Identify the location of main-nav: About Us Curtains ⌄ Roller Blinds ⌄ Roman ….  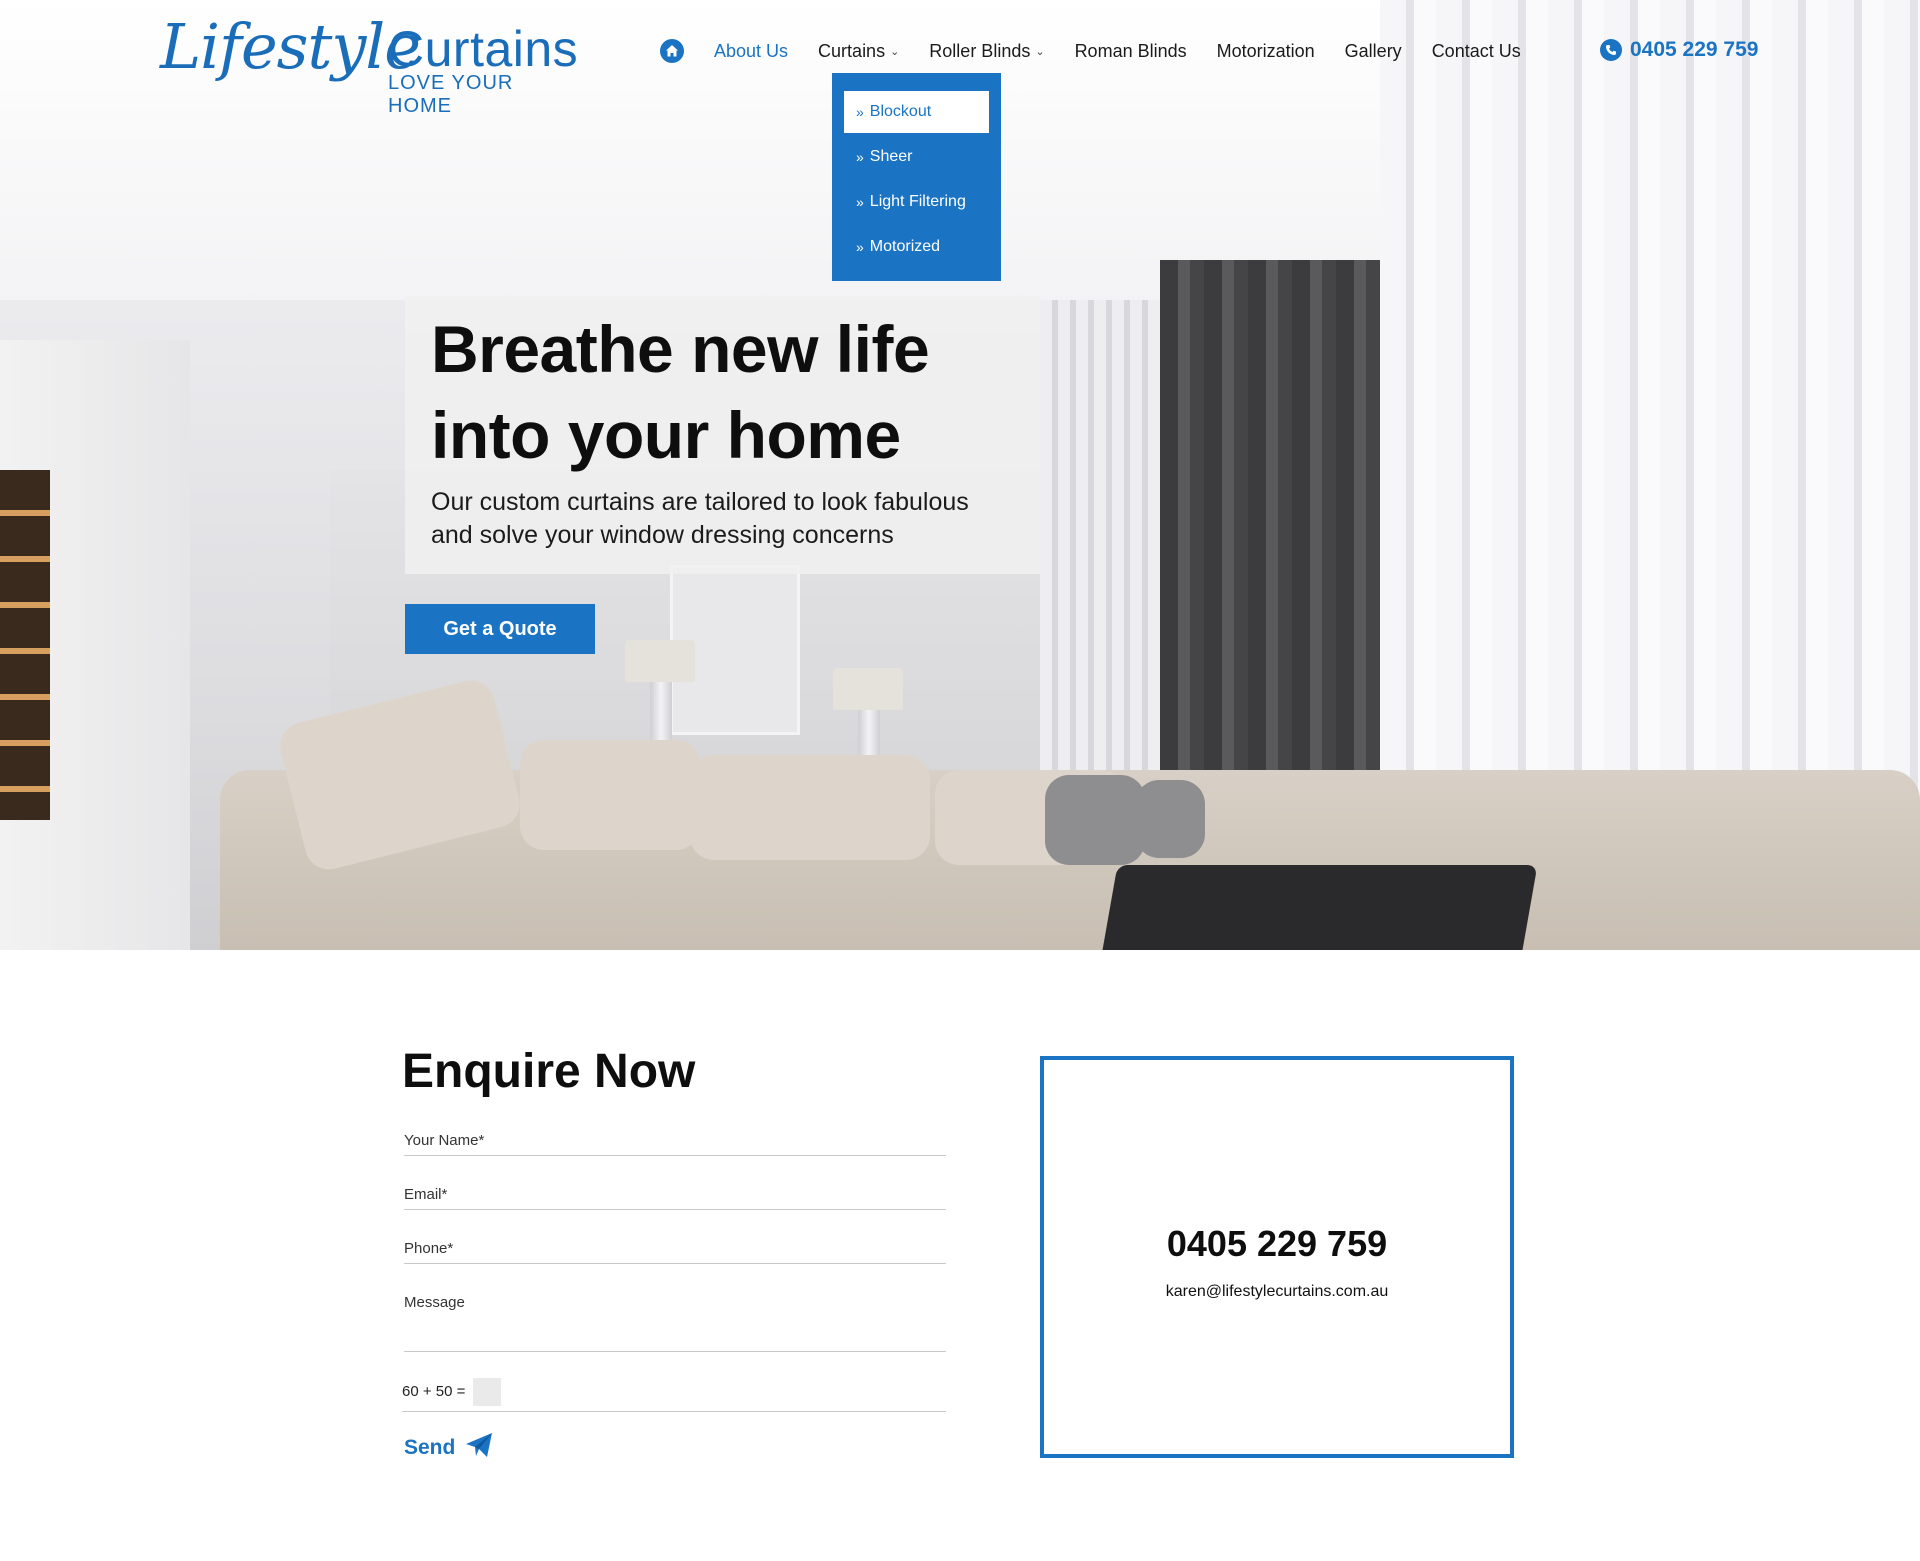
(1105, 51).